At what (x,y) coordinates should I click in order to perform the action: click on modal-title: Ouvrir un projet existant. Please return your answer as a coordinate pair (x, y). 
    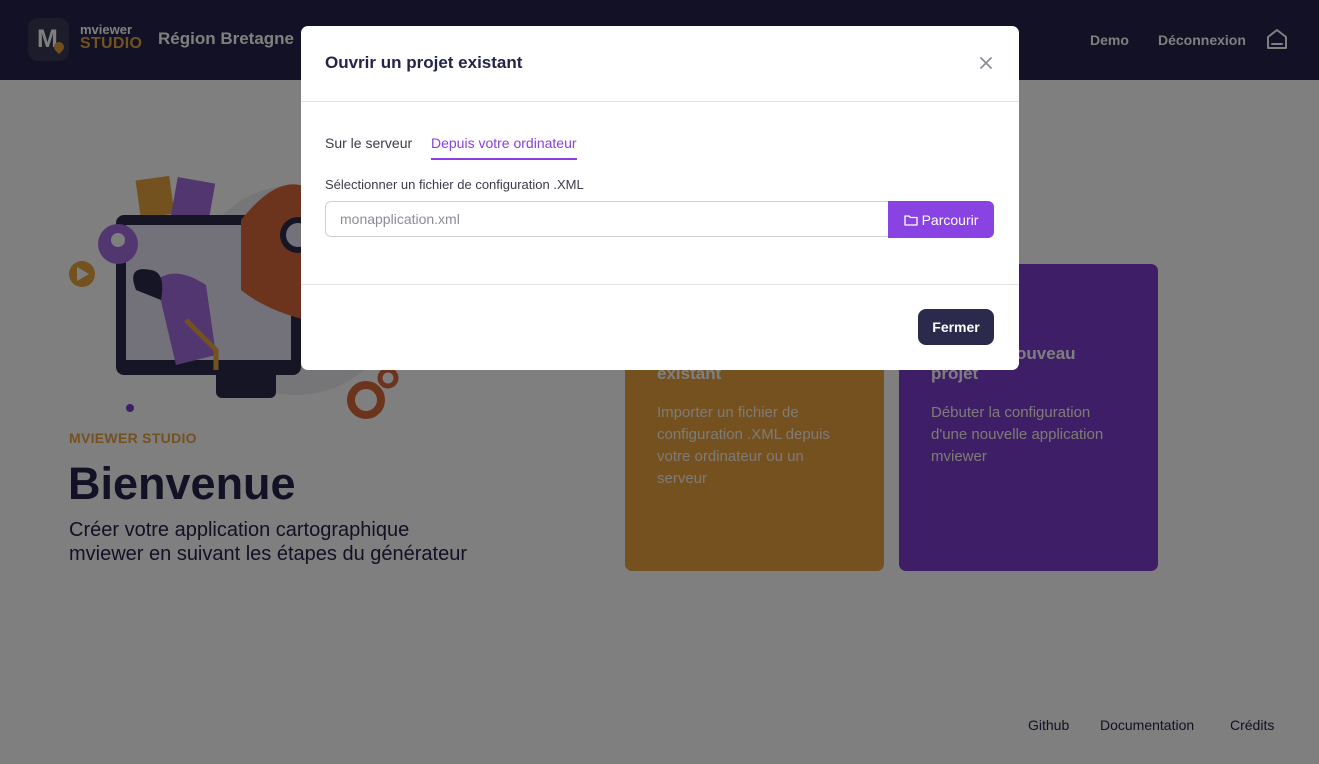
    Looking at the image, I should click on (424, 62).